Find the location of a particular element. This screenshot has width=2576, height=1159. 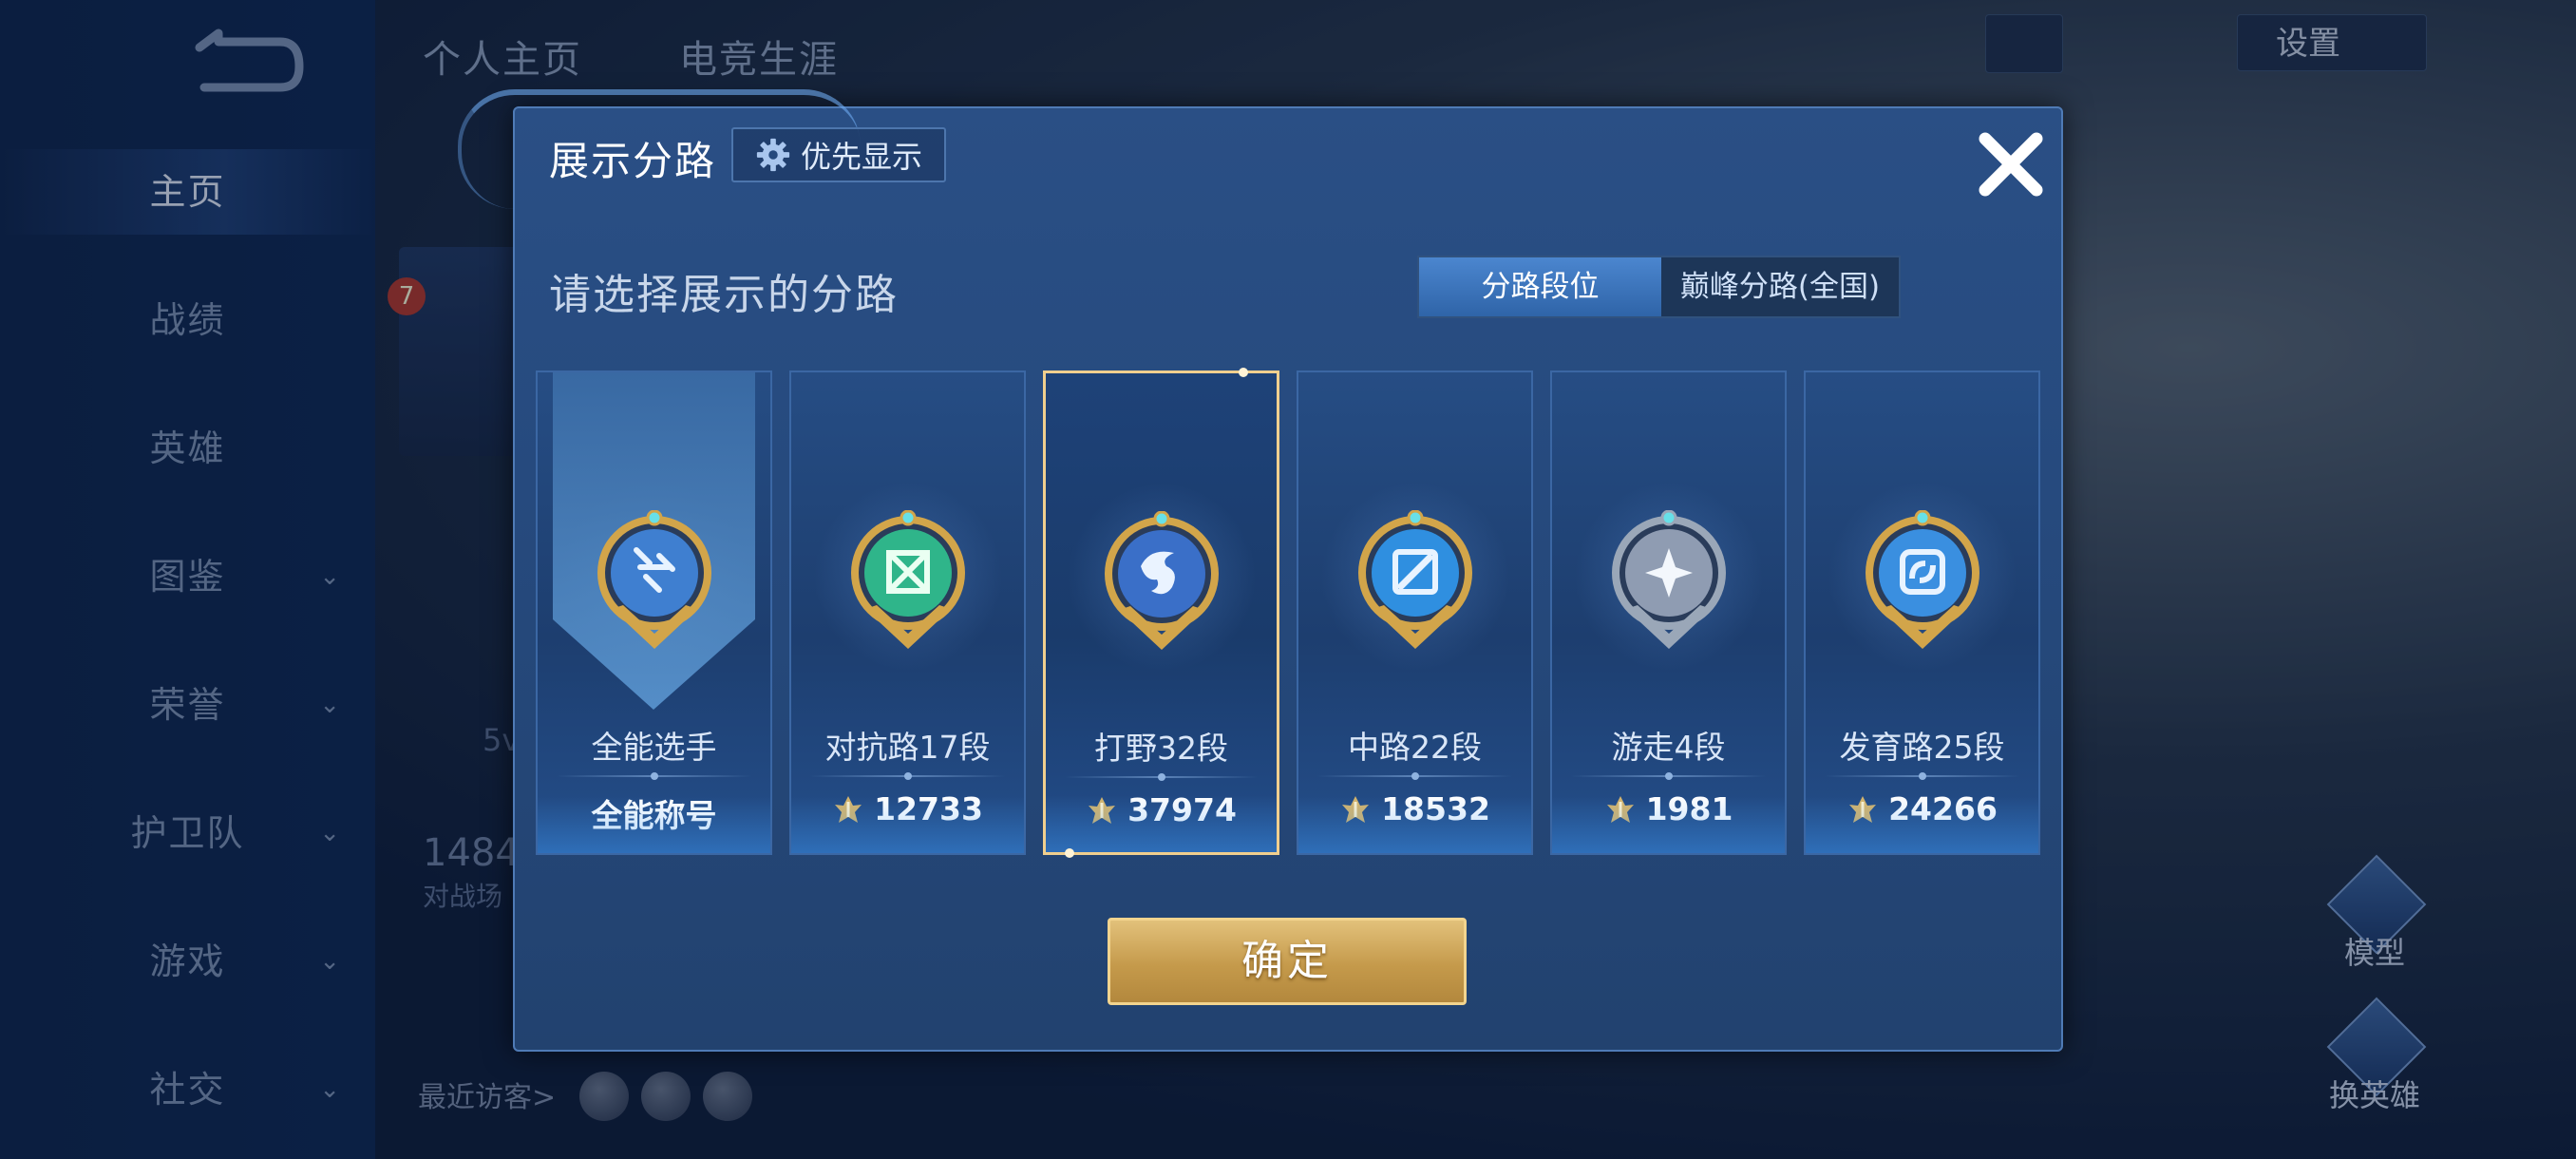

mid-lane-medal-icon is located at coordinates (1414, 579).